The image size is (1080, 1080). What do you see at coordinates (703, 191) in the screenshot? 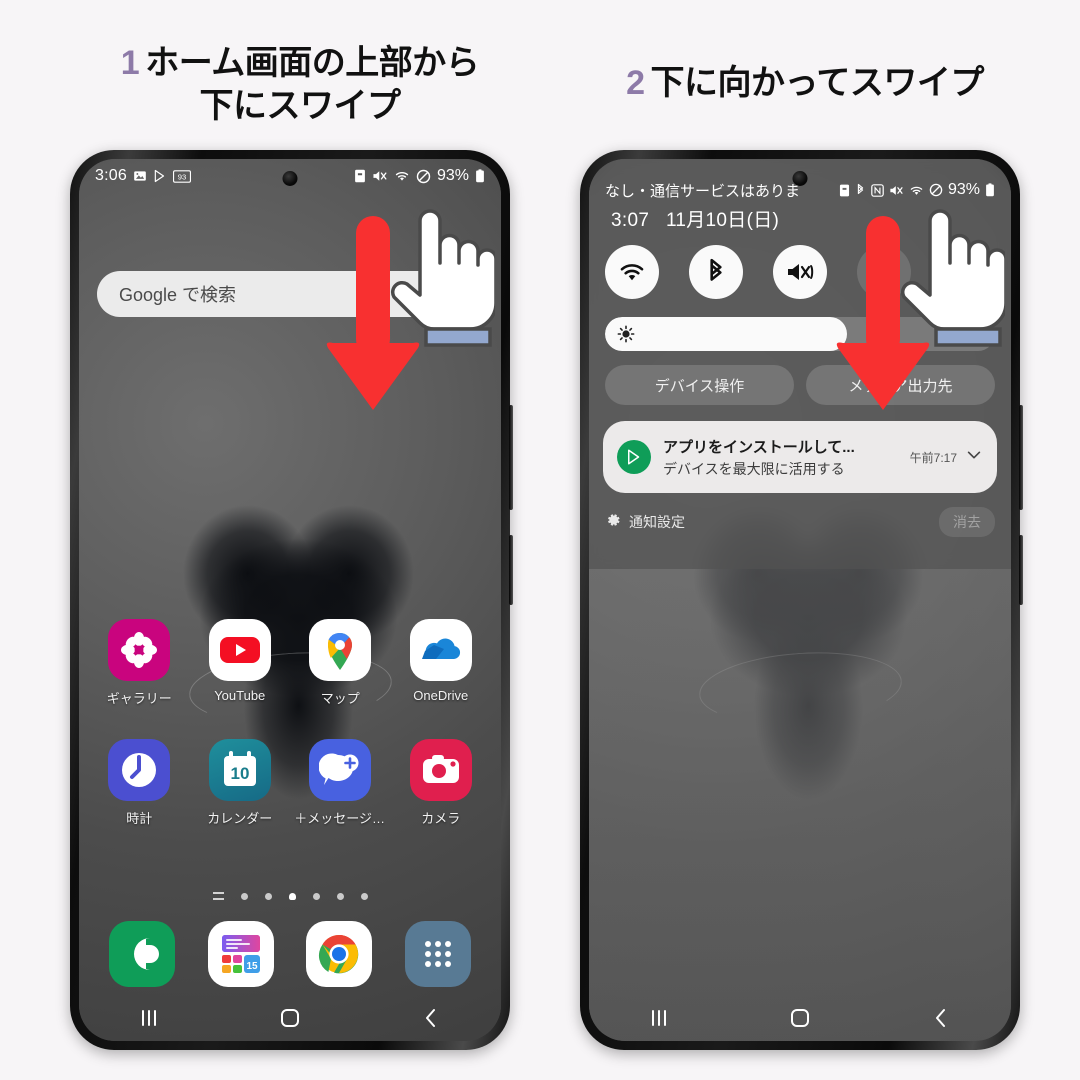
I see `carrier-text: なし・通信サービスはありま` at bounding box center [703, 191].